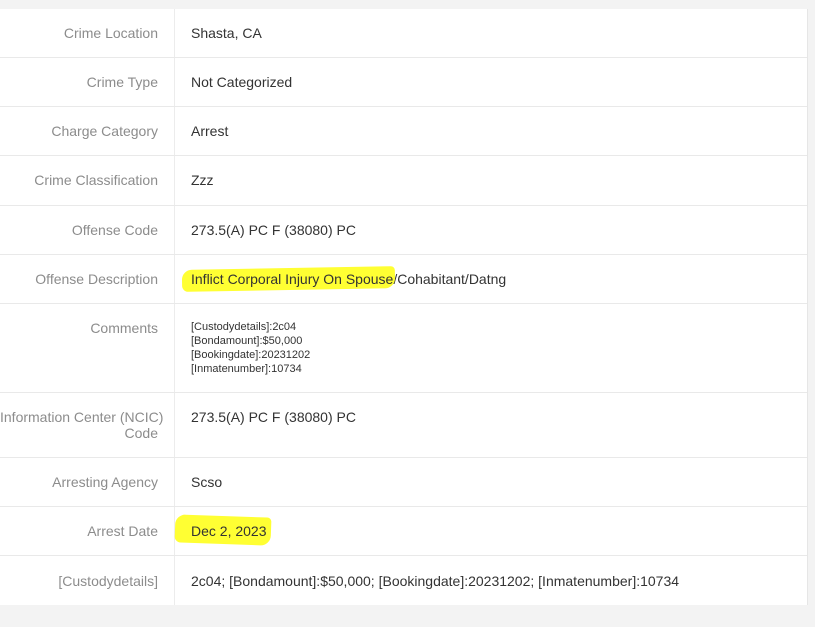  What do you see at coordinates (207, 482) in the screenshot?
I see `arresting-agency-value: Scso` at bounding box center [207, 482].